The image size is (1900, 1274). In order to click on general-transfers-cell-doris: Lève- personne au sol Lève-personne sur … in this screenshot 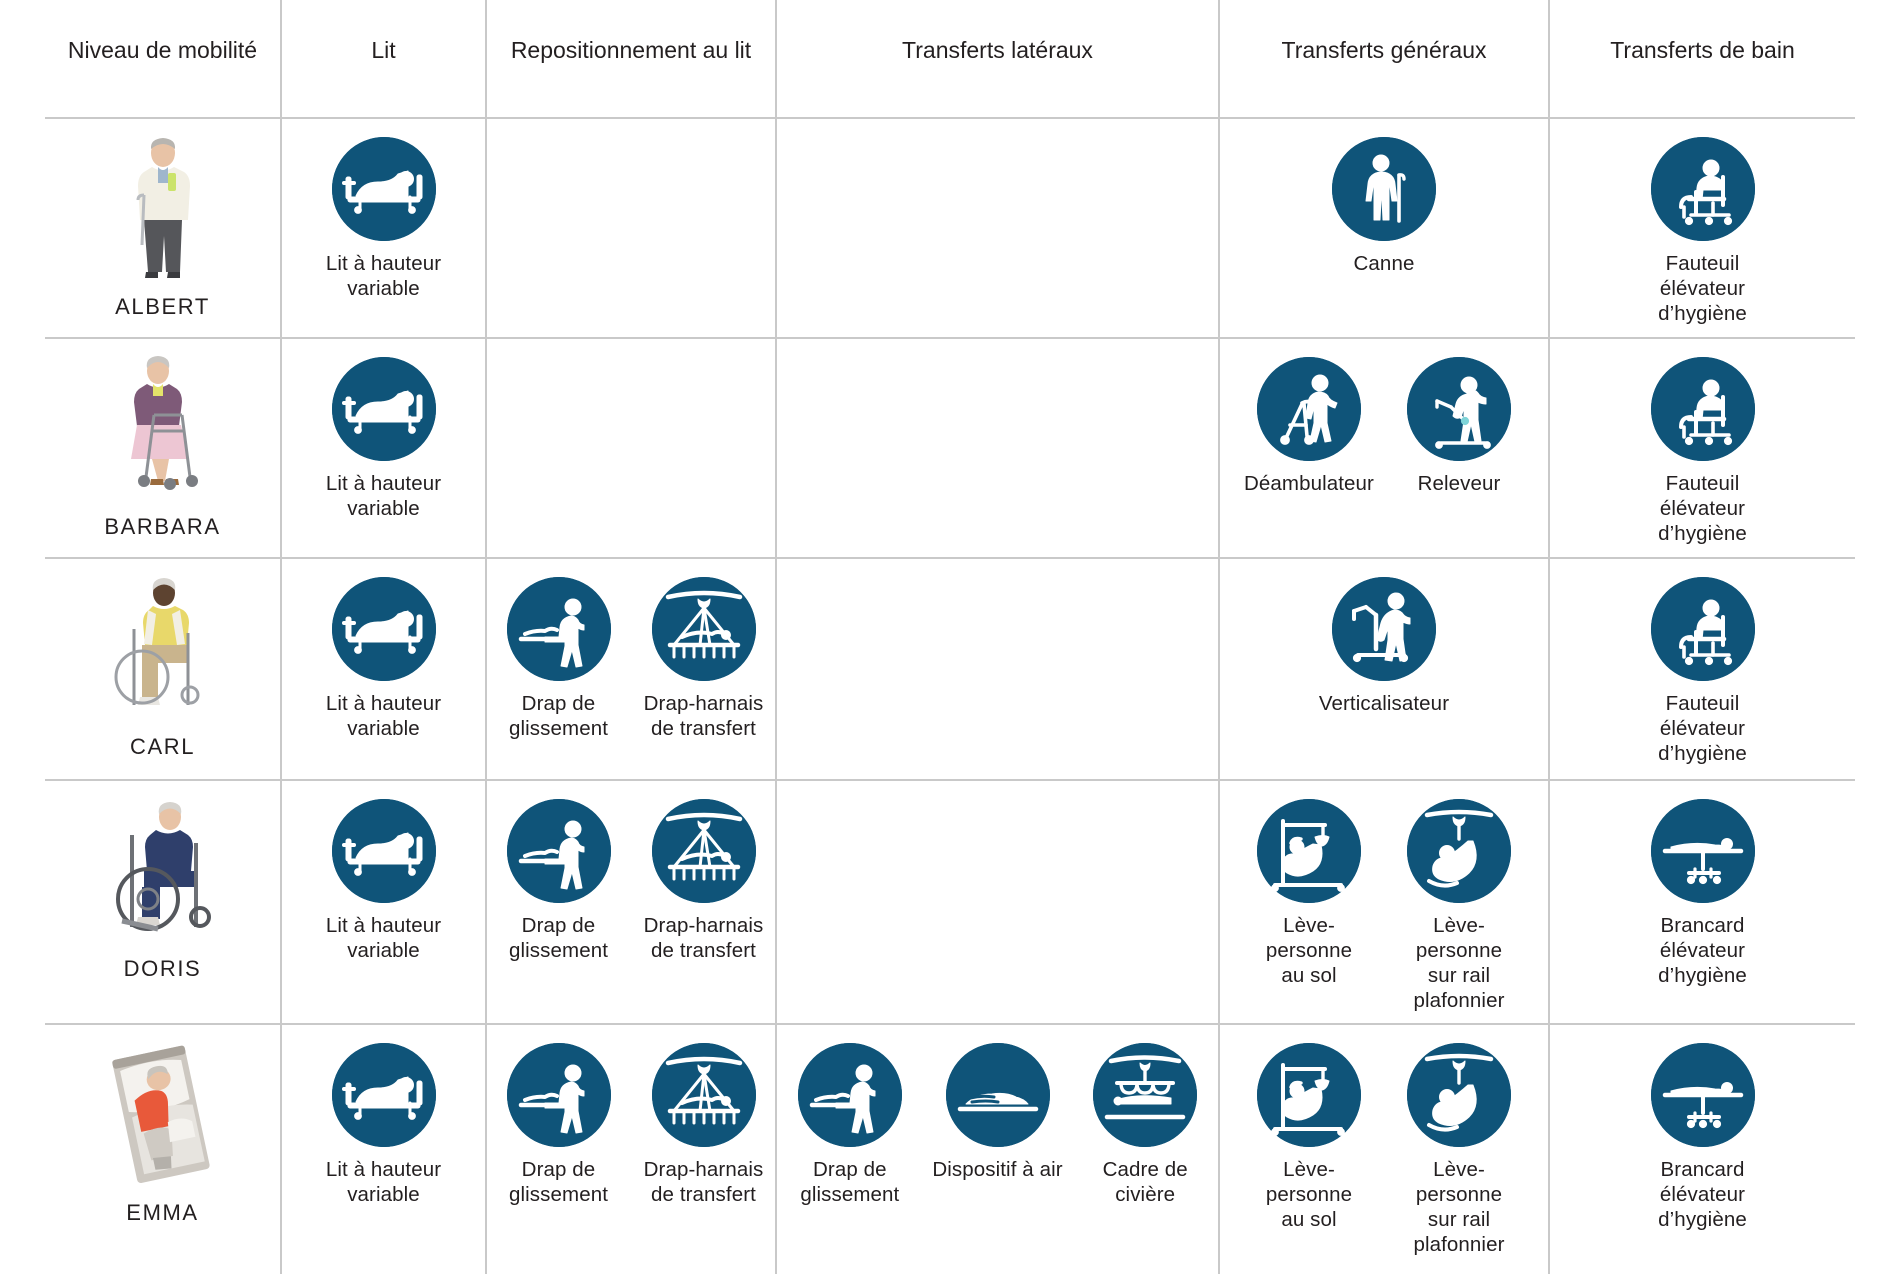, I will do `click(1384, 902)`.